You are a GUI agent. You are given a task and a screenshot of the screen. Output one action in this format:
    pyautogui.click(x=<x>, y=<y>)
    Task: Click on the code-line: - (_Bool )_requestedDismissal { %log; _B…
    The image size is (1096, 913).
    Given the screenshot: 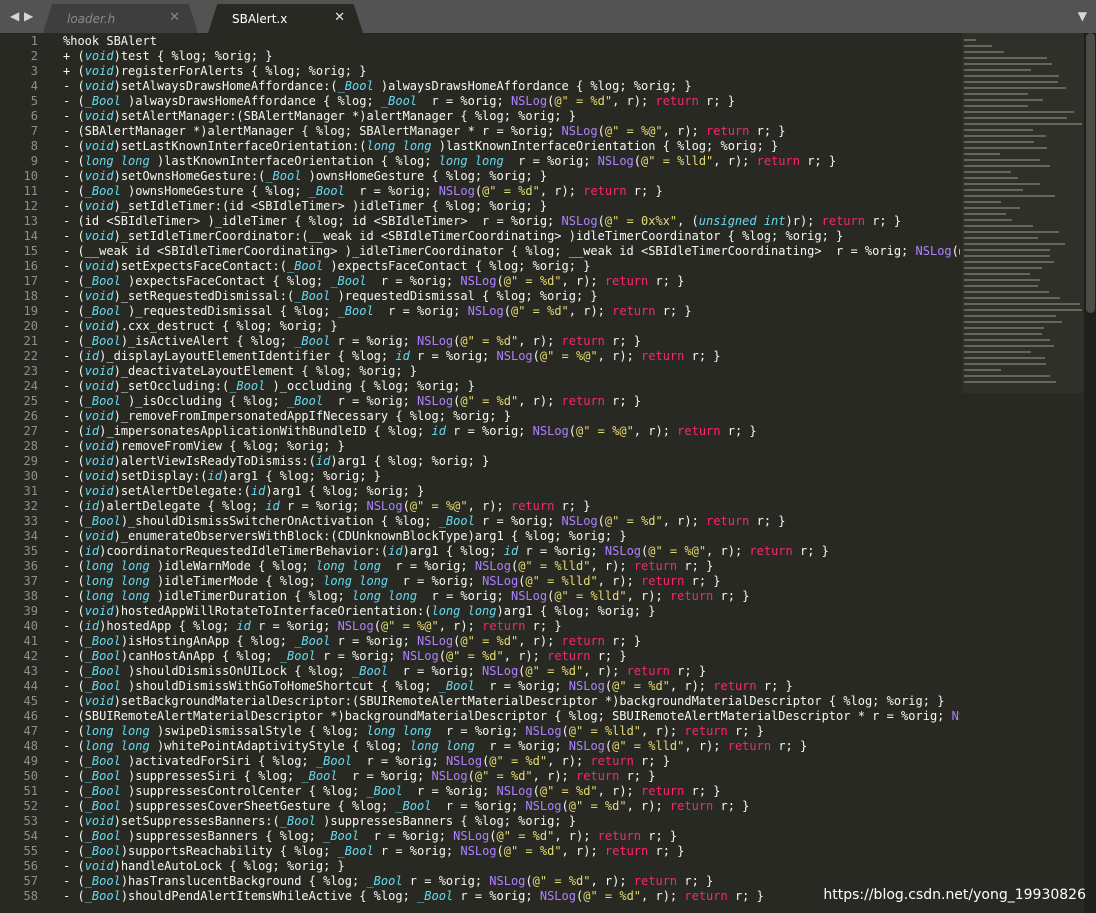 What is the action you would take?
    pyautogui.click(x=377, y=311)
    